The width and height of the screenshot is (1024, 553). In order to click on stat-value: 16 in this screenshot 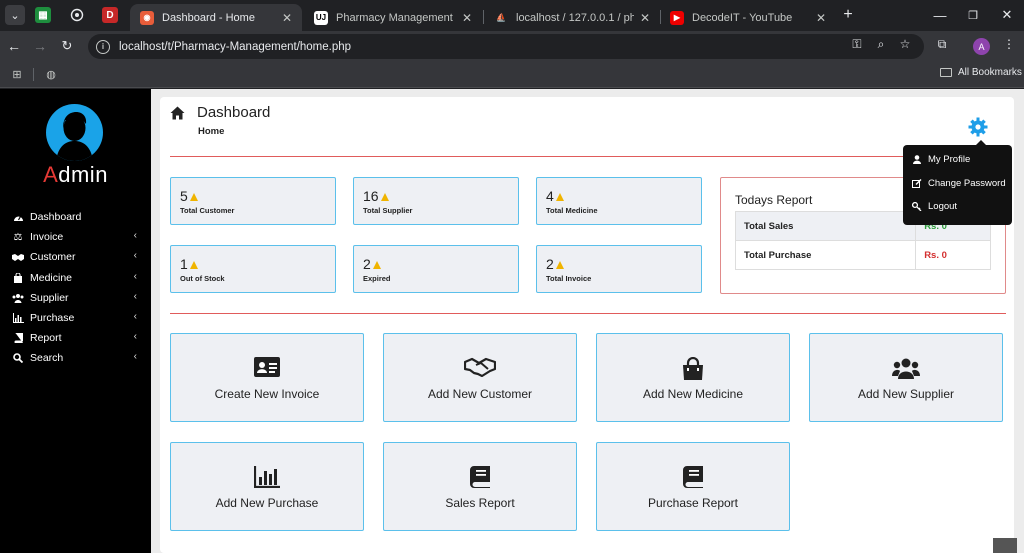, I will do `click(371, 196)`.